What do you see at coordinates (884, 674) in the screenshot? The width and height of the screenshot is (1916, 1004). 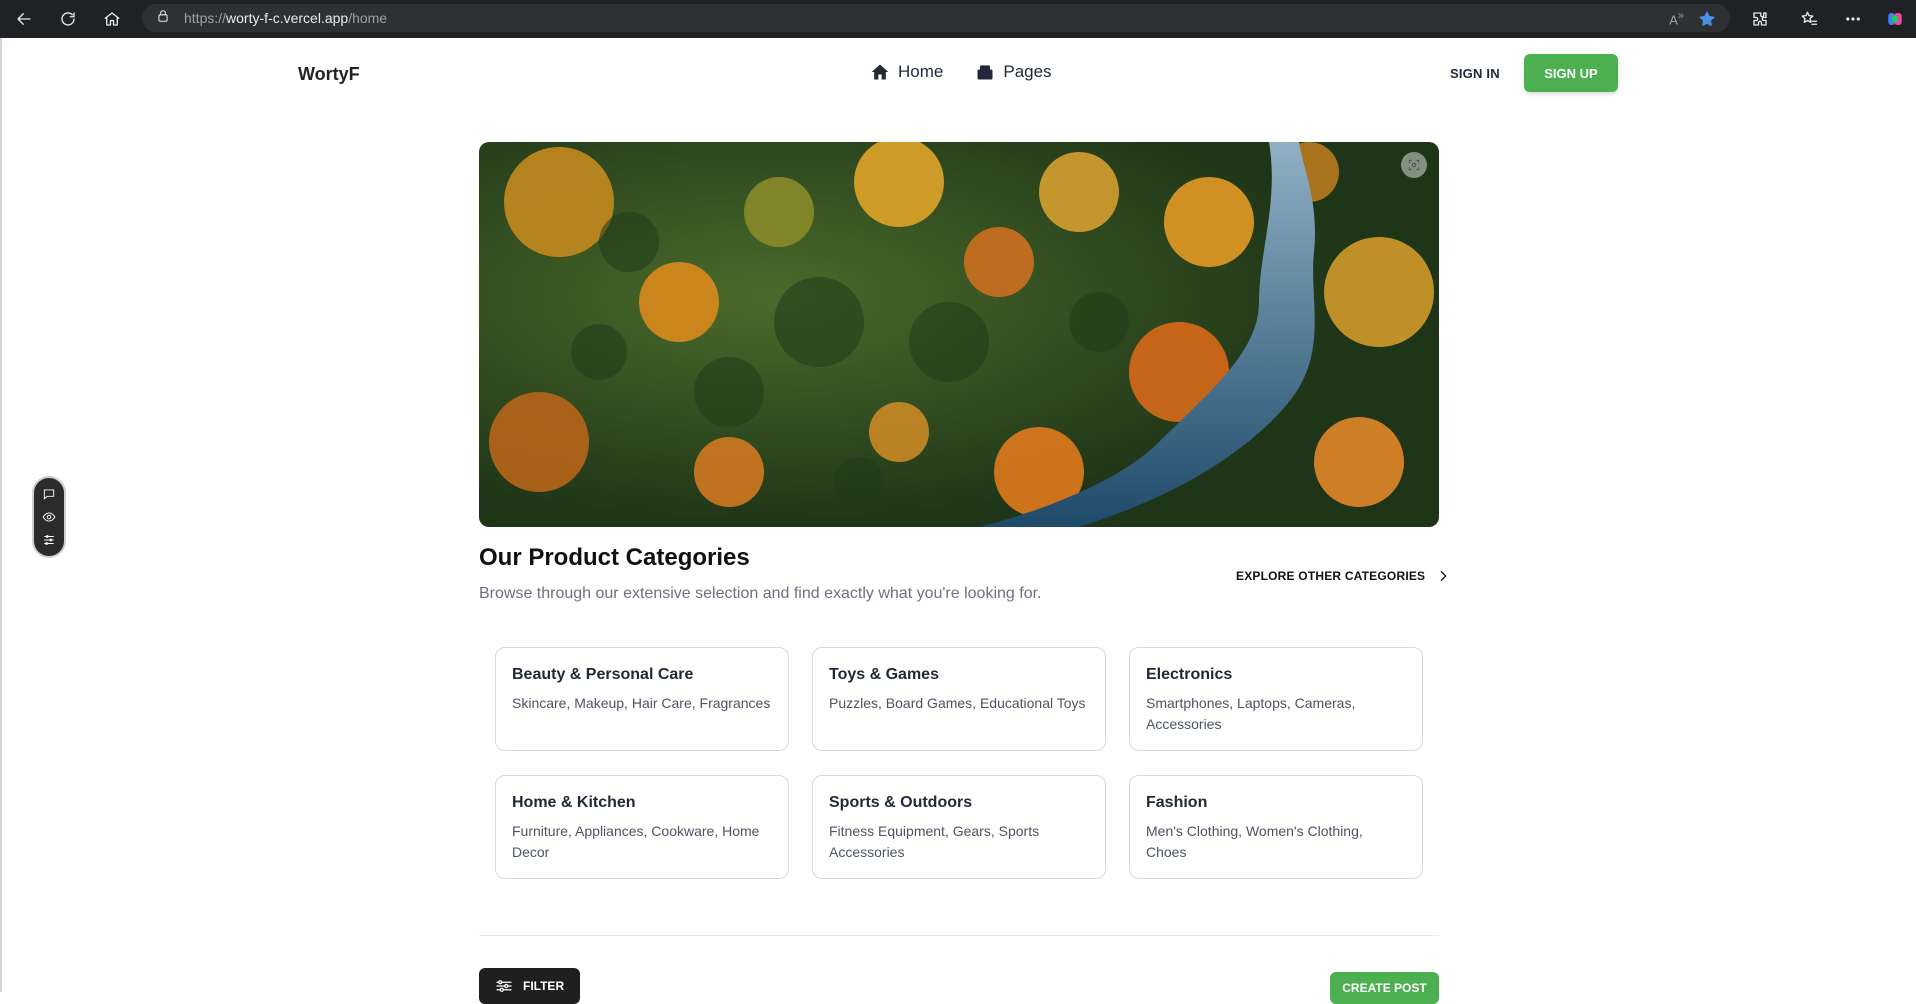 I see `category-title: Toys & Games` at bounding box center [884, 674].